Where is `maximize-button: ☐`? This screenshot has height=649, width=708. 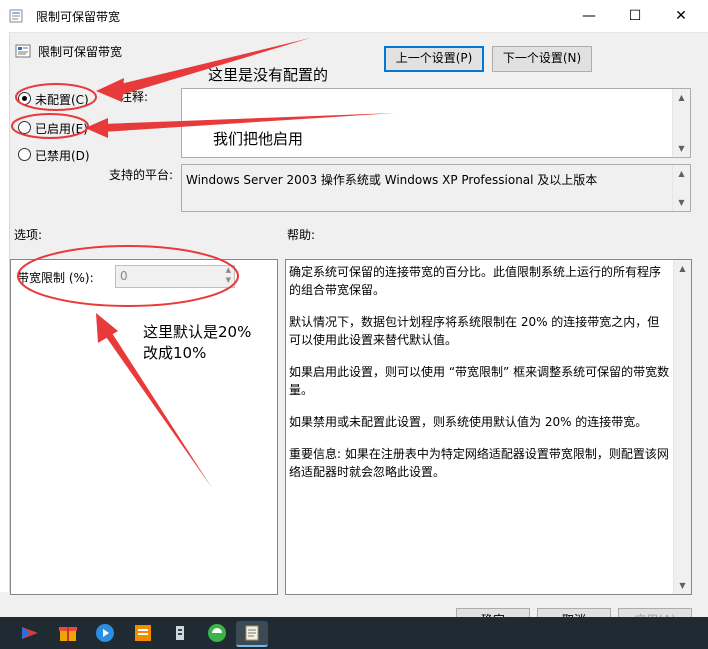
maximize-button: ☐ is located at coordinates (635, 16).